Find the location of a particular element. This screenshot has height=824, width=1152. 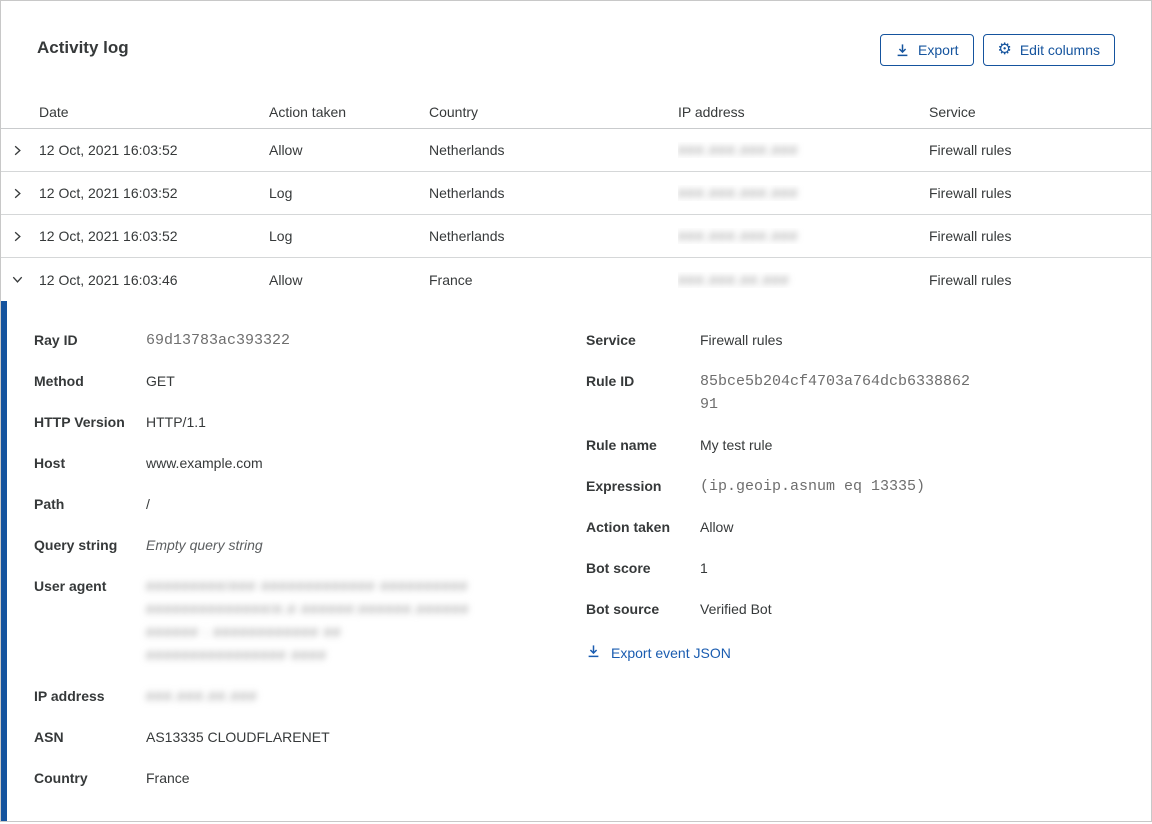

gear-icon: ⚙ is located at coordinates (1004, 49).